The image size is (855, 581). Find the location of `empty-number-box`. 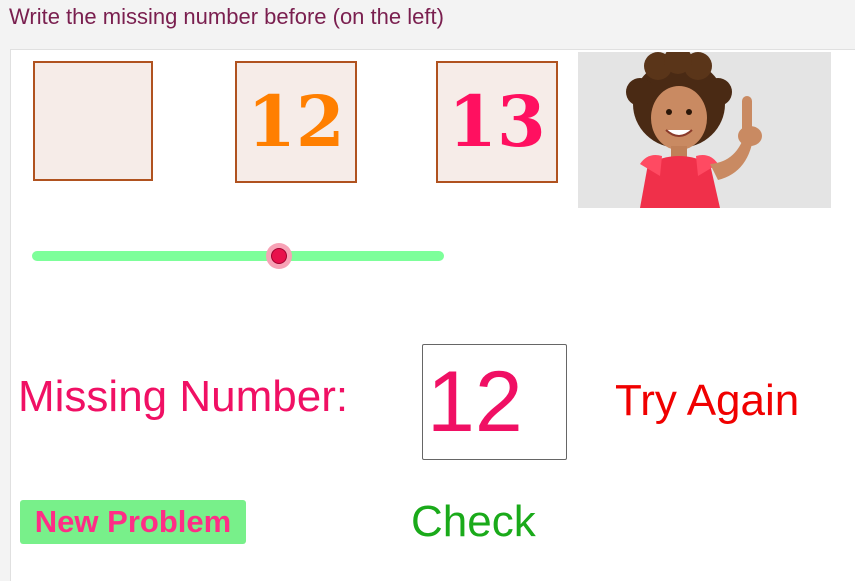

empty-number-box is located at coordinates (93, 121).